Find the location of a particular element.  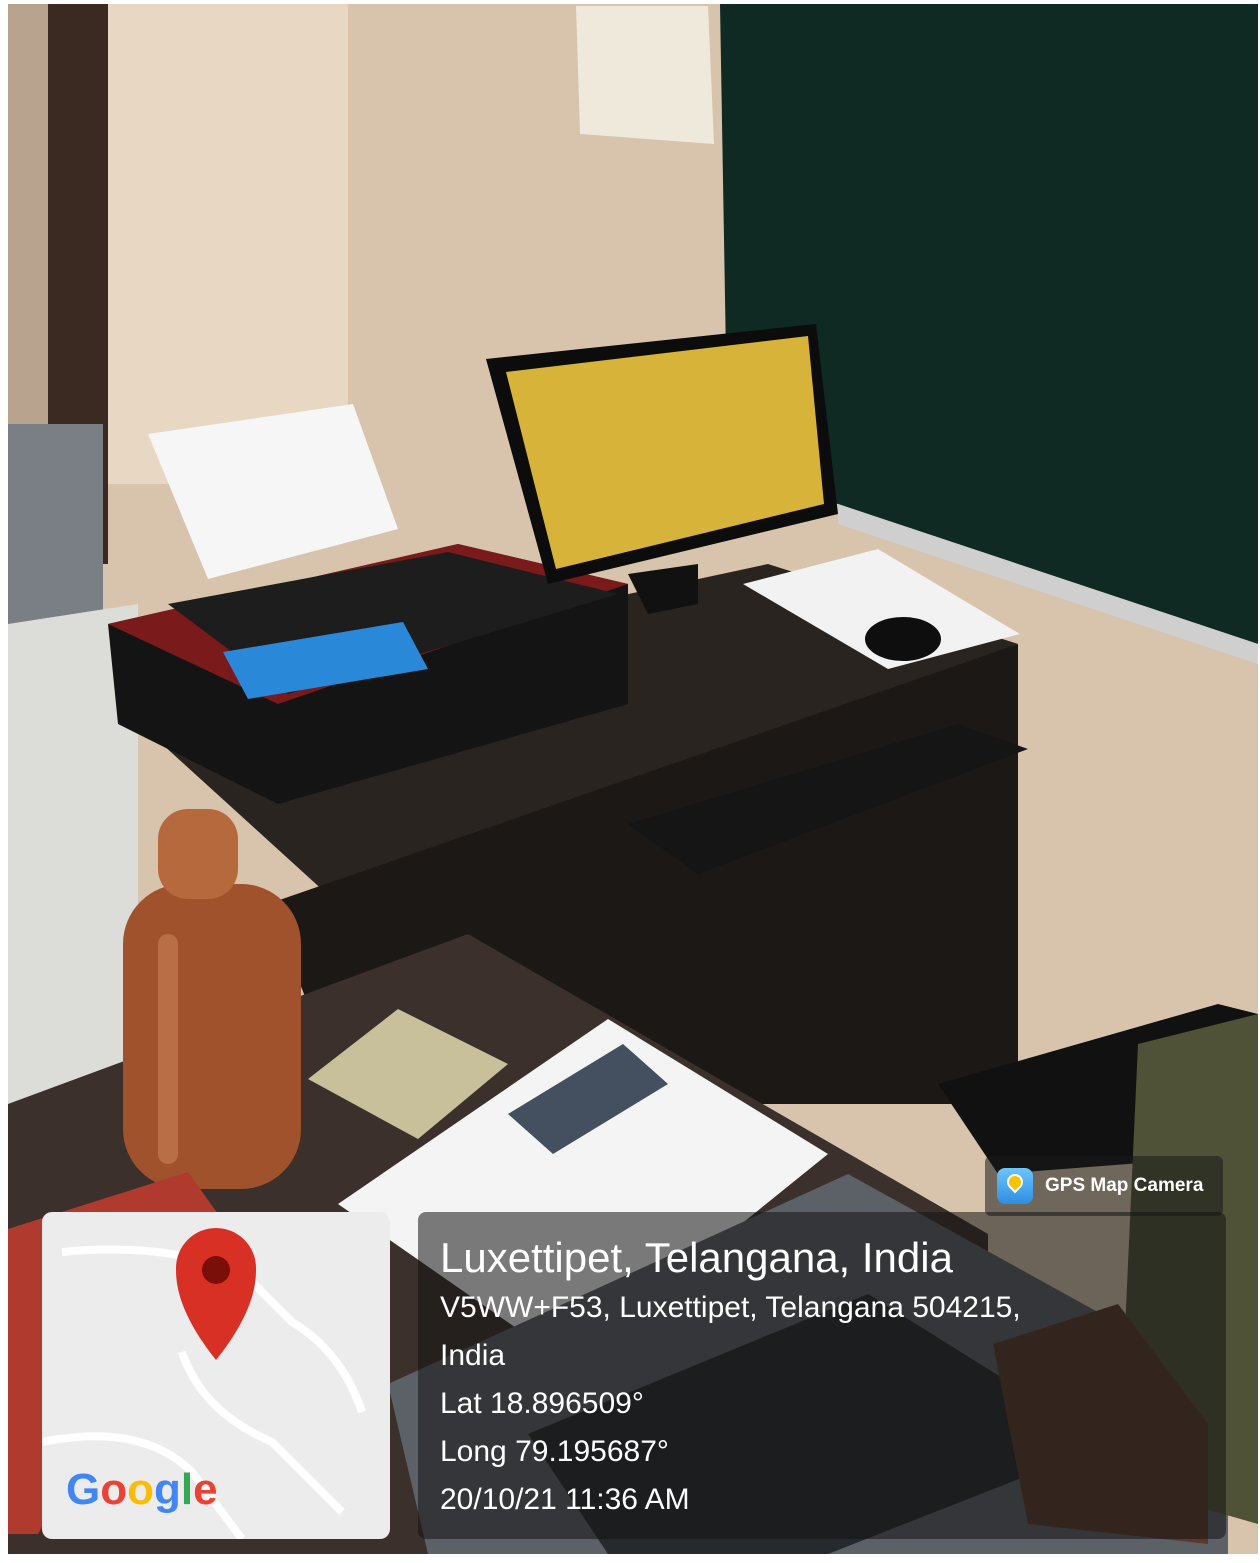

google-logo: Google is located at coordinates (142, 1489).